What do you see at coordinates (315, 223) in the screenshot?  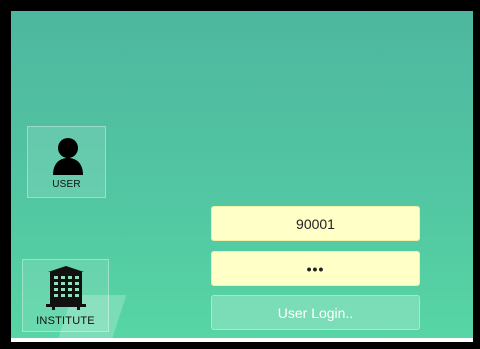 I see `user-id-input: 90001` at bounding box center [315, 223].